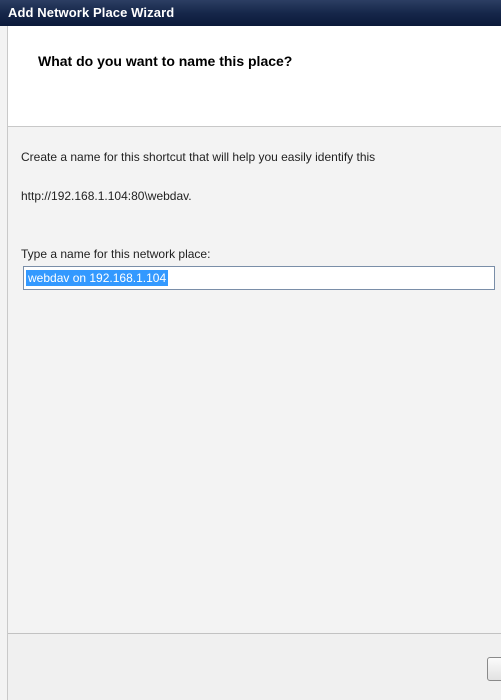 The height and width of the screenshot is (700, 501). I want to click on name-field-label: Type a name for this network place:, so click(116, 254).